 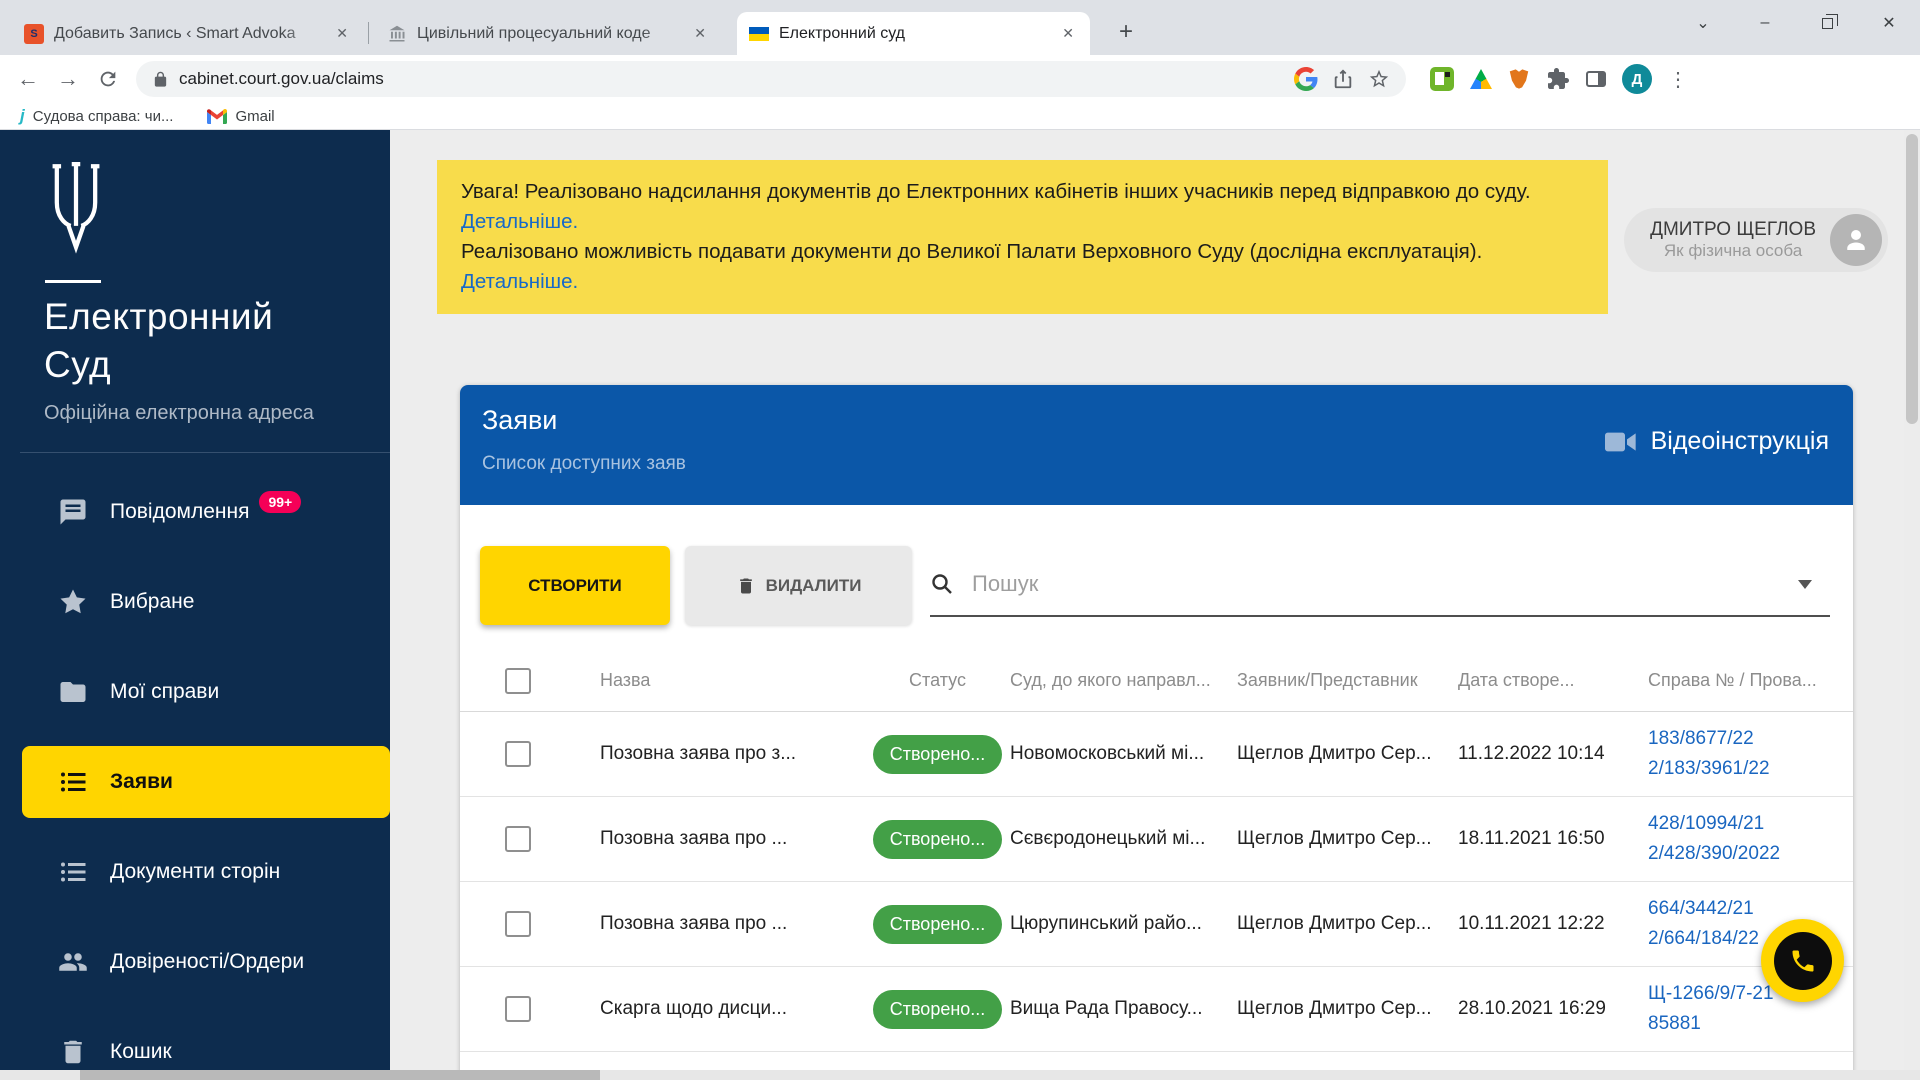 I want to click on browser-menu-icon: ⋮, so click(x=1678, y=79).